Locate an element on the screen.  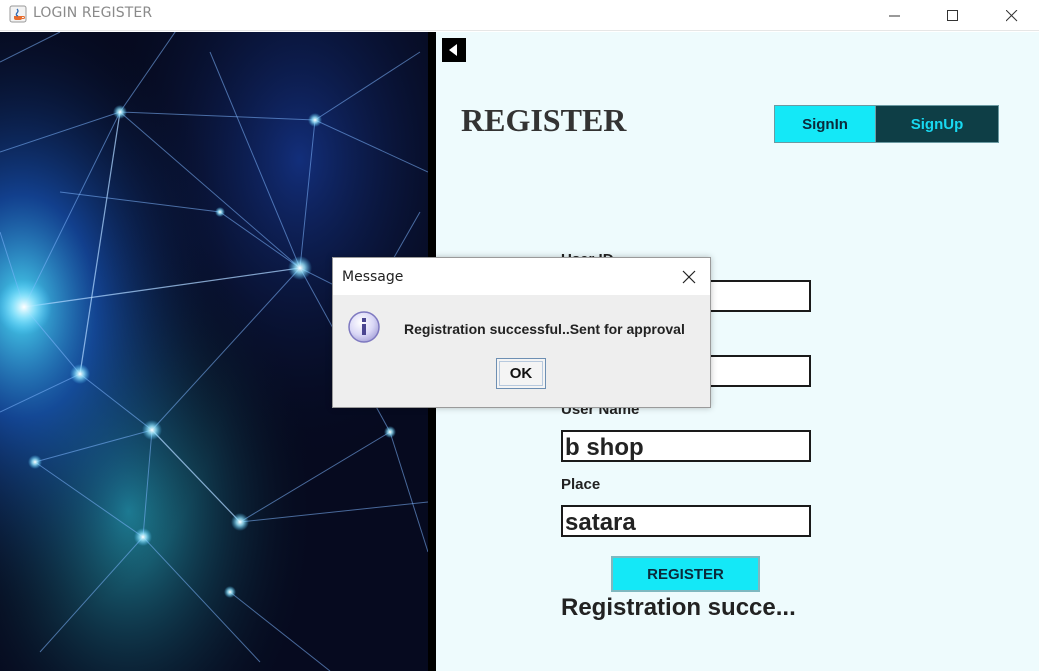
ok-button: OK is located at coordinates (521, 373).